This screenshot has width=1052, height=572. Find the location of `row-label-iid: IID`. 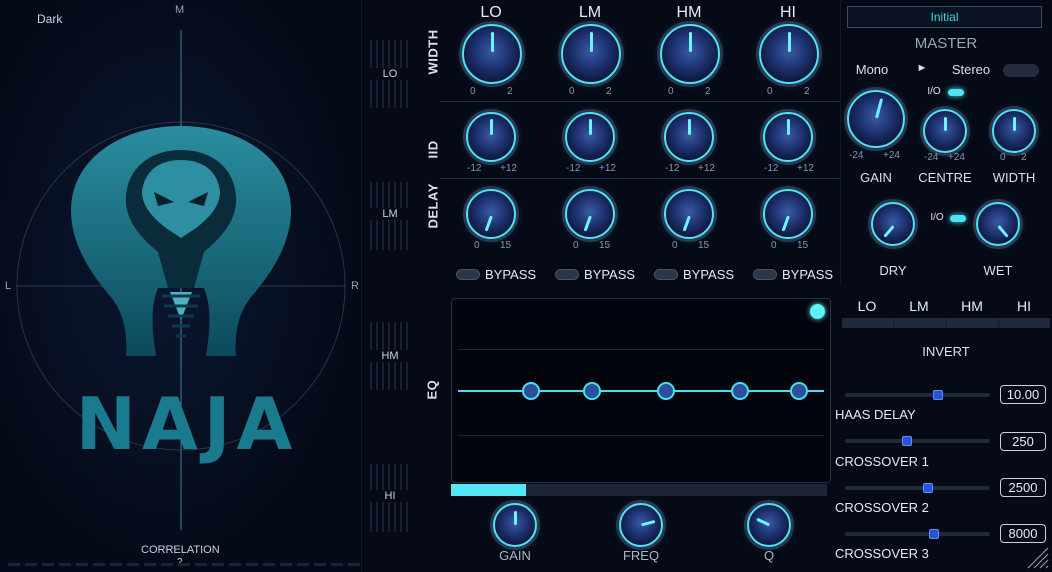

row-label-iid: IID is located at coordinates (433, 149).